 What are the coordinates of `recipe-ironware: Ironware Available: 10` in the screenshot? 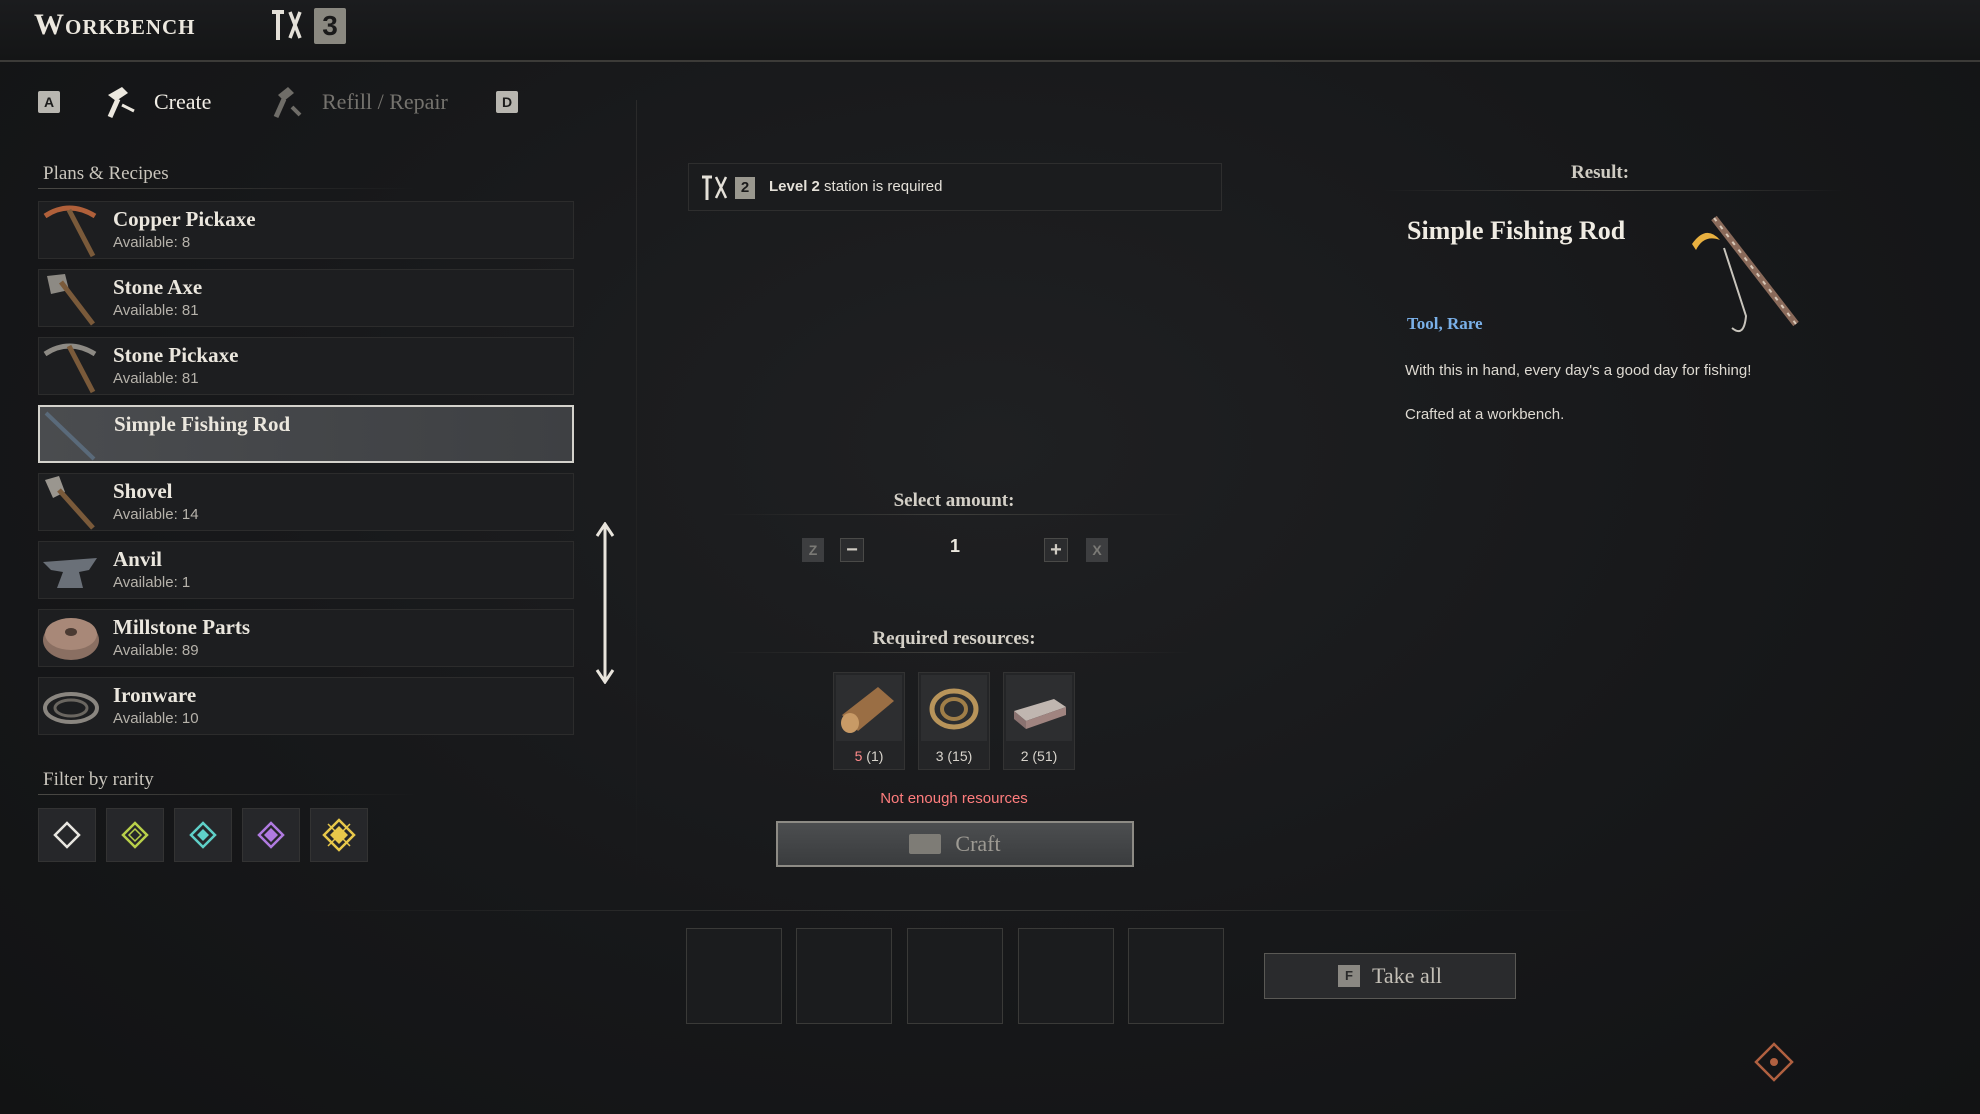 It's located at (306, 706).